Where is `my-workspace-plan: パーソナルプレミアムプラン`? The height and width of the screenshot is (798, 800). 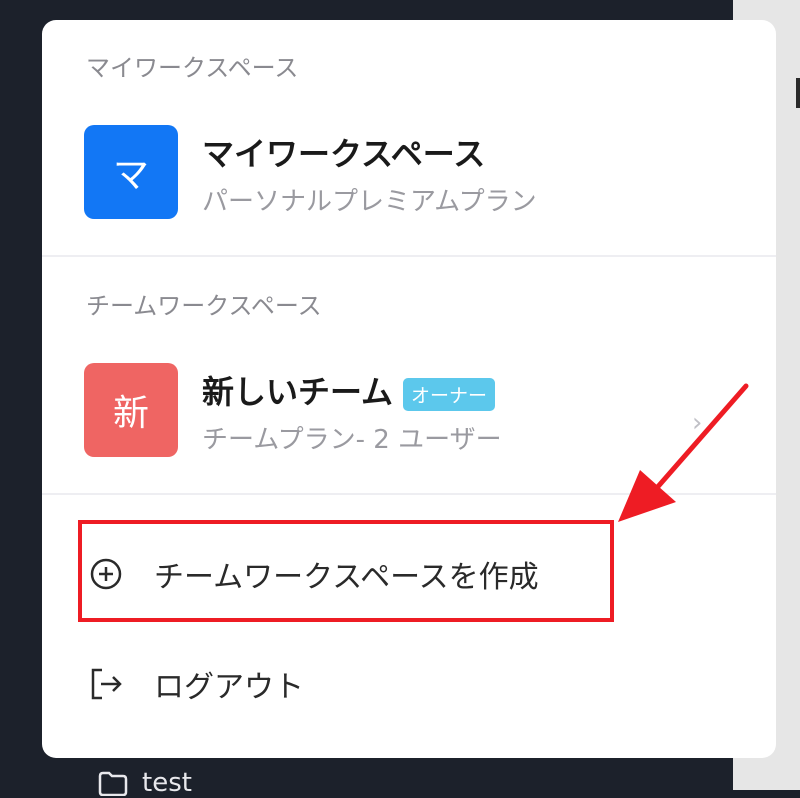
my-workspace-plan: パーソナルプレミアムプラン is located at coordinates (369, 202).